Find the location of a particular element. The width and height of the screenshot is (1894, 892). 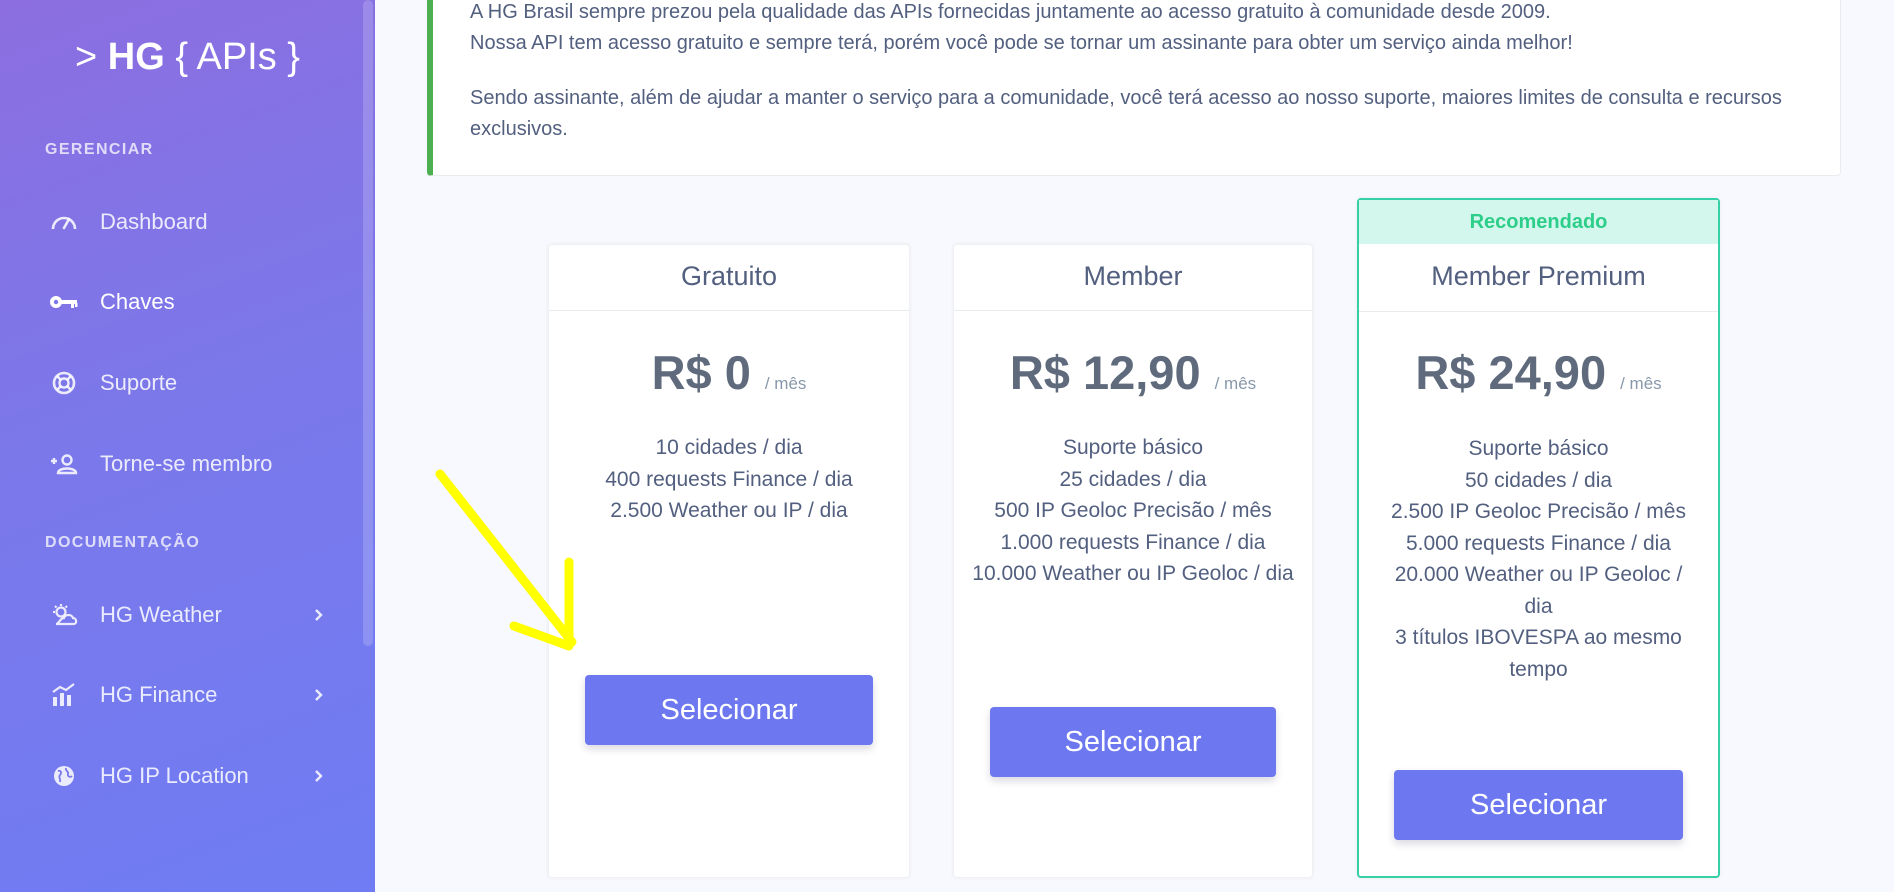

feature-item: 3 títulos IBOVESPA ao mesmo tempo is located at coordinates (1538, 653).